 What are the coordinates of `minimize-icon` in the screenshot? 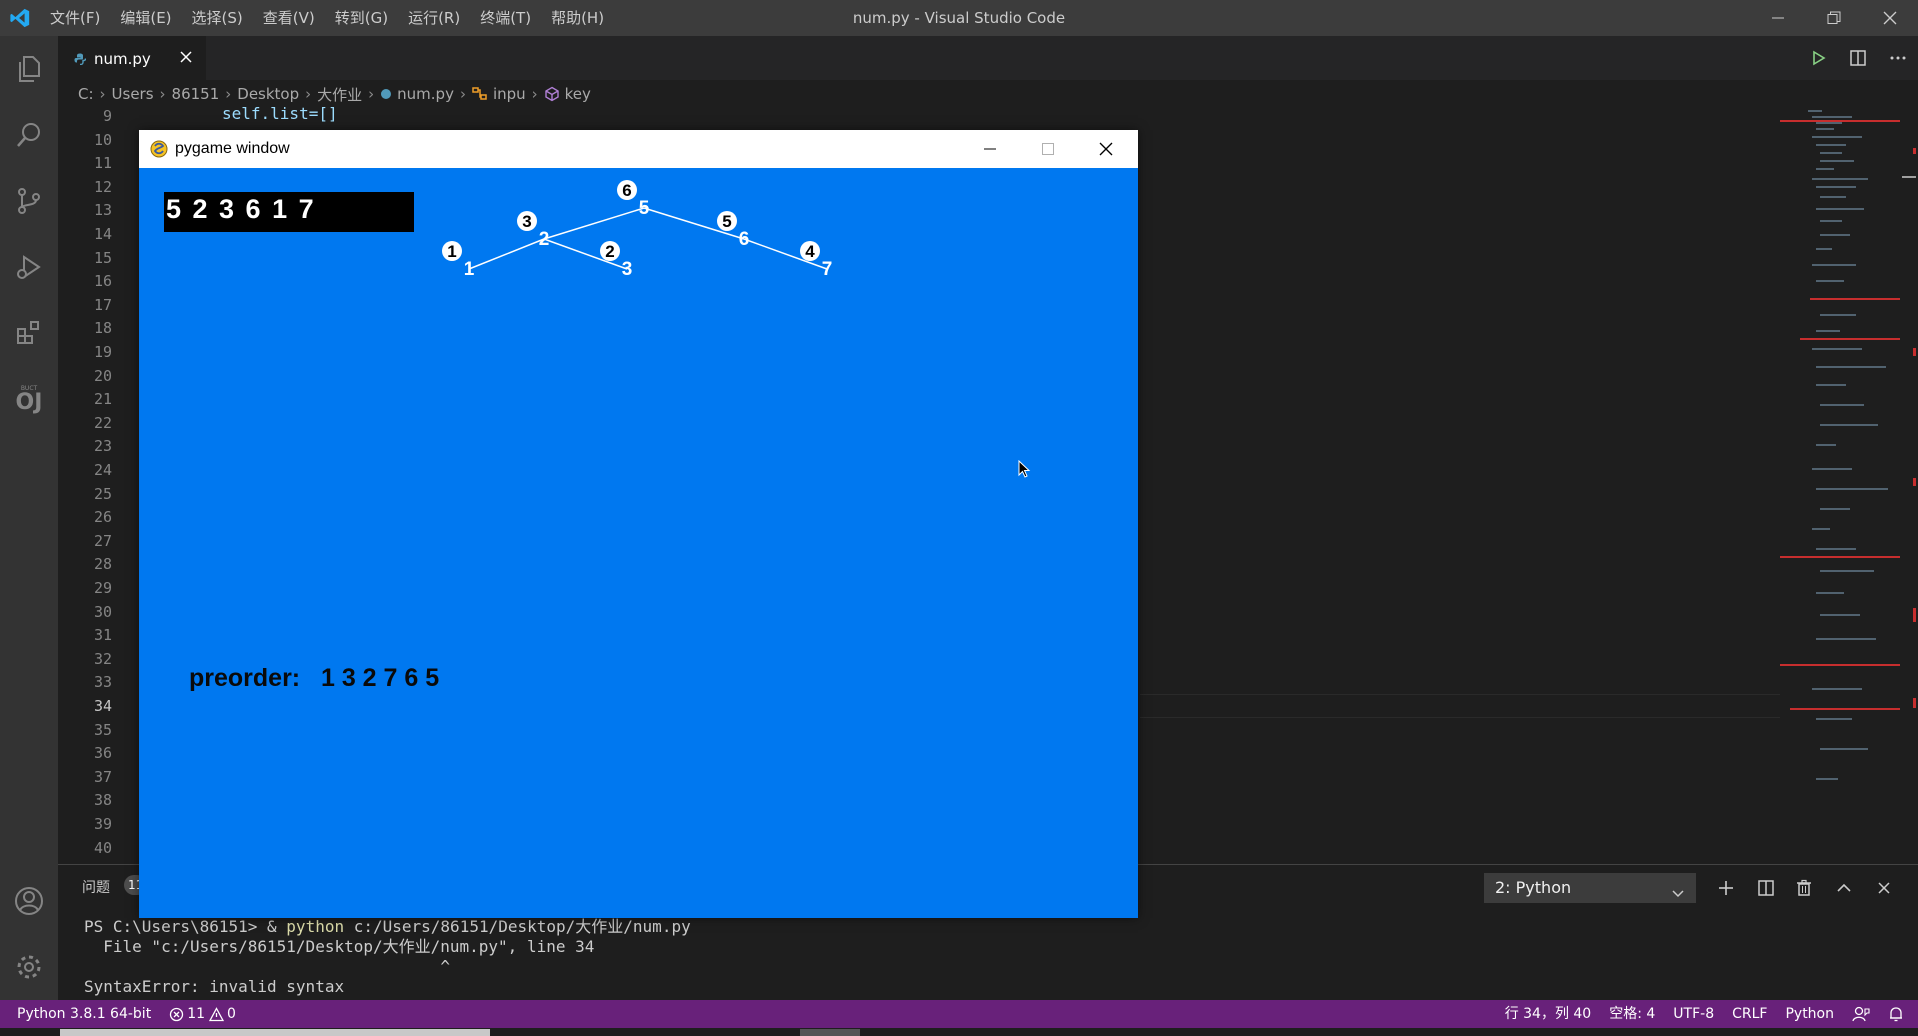 It's located at (990, 149).